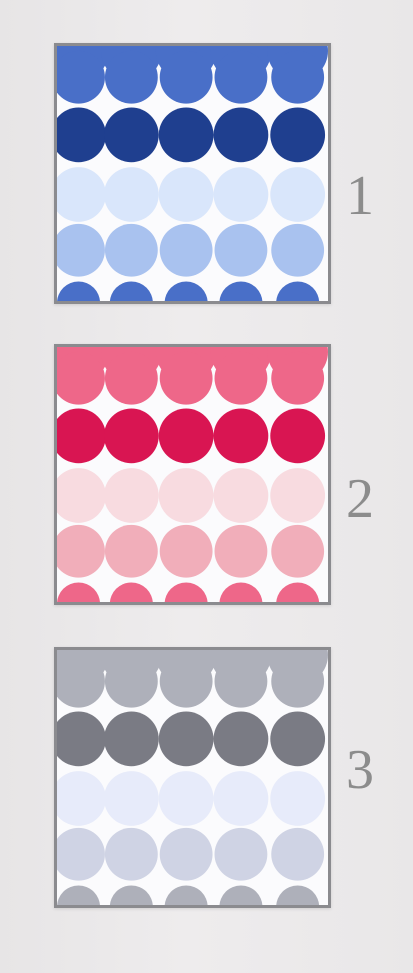  I want to click on swatch-number-3: 3, so click(360, 770).